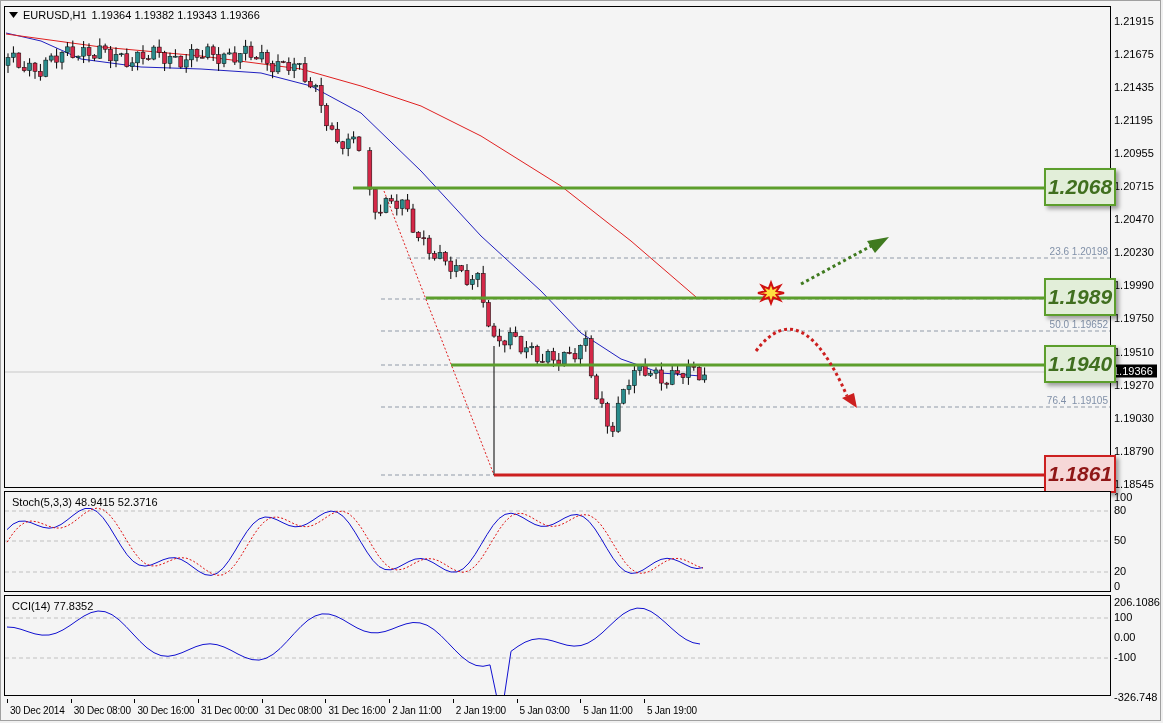 This screenshot has height=723, width=1163. What do you see at coordinates (771, 293) in the screenshot?
I see `explosion-icon` at bounding box center [771, 293].